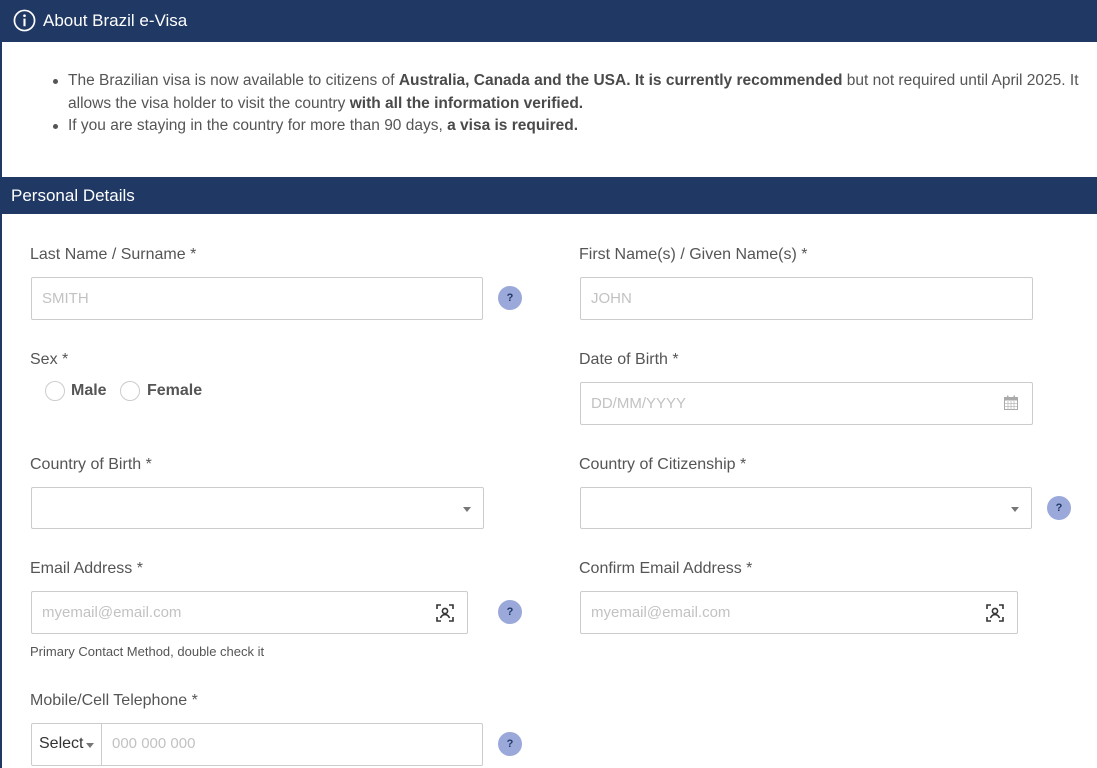 Image resolution: width=1097 pixels, height=768 pixels. What do you see at coordinates (1059, 508) in the screenshot?
I see `citizenship-help-icon: ?` at bounding box center [1059, 508].